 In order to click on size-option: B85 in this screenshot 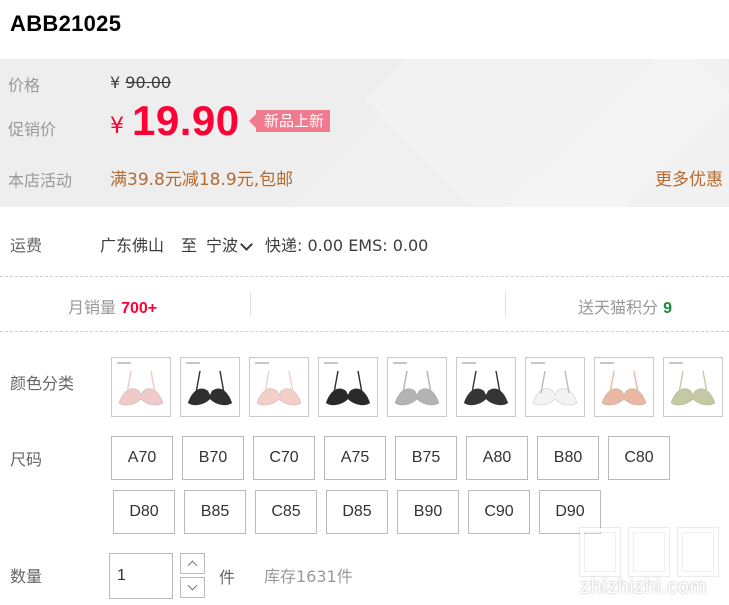, I will do `click(215, 512)`.